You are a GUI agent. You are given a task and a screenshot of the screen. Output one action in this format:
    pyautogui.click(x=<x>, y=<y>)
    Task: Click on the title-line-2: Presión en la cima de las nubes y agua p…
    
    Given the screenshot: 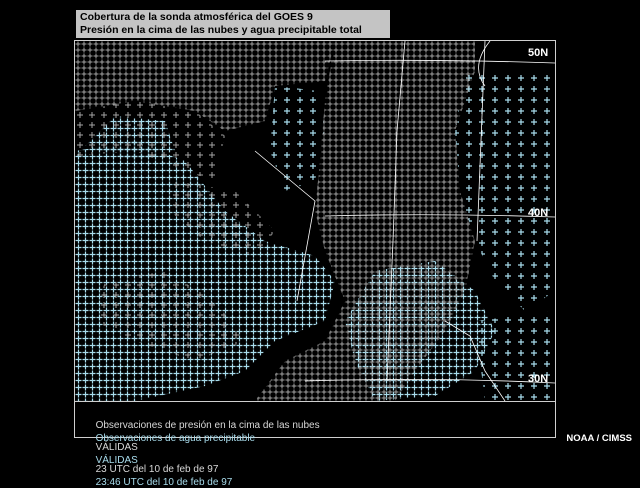 What is the action you would take?
    pyautogui.click(x=221, y=30)
    